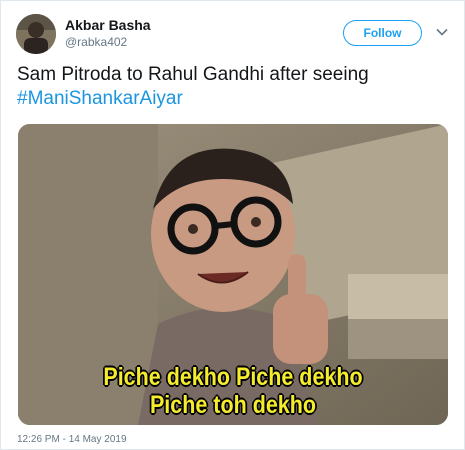 The height and width of the screenshot is (450, 465). Describe the element at coordinates (232, 99) in the screenshot. I see `hashtag-link: #ManiShankarAiyar` at that location.